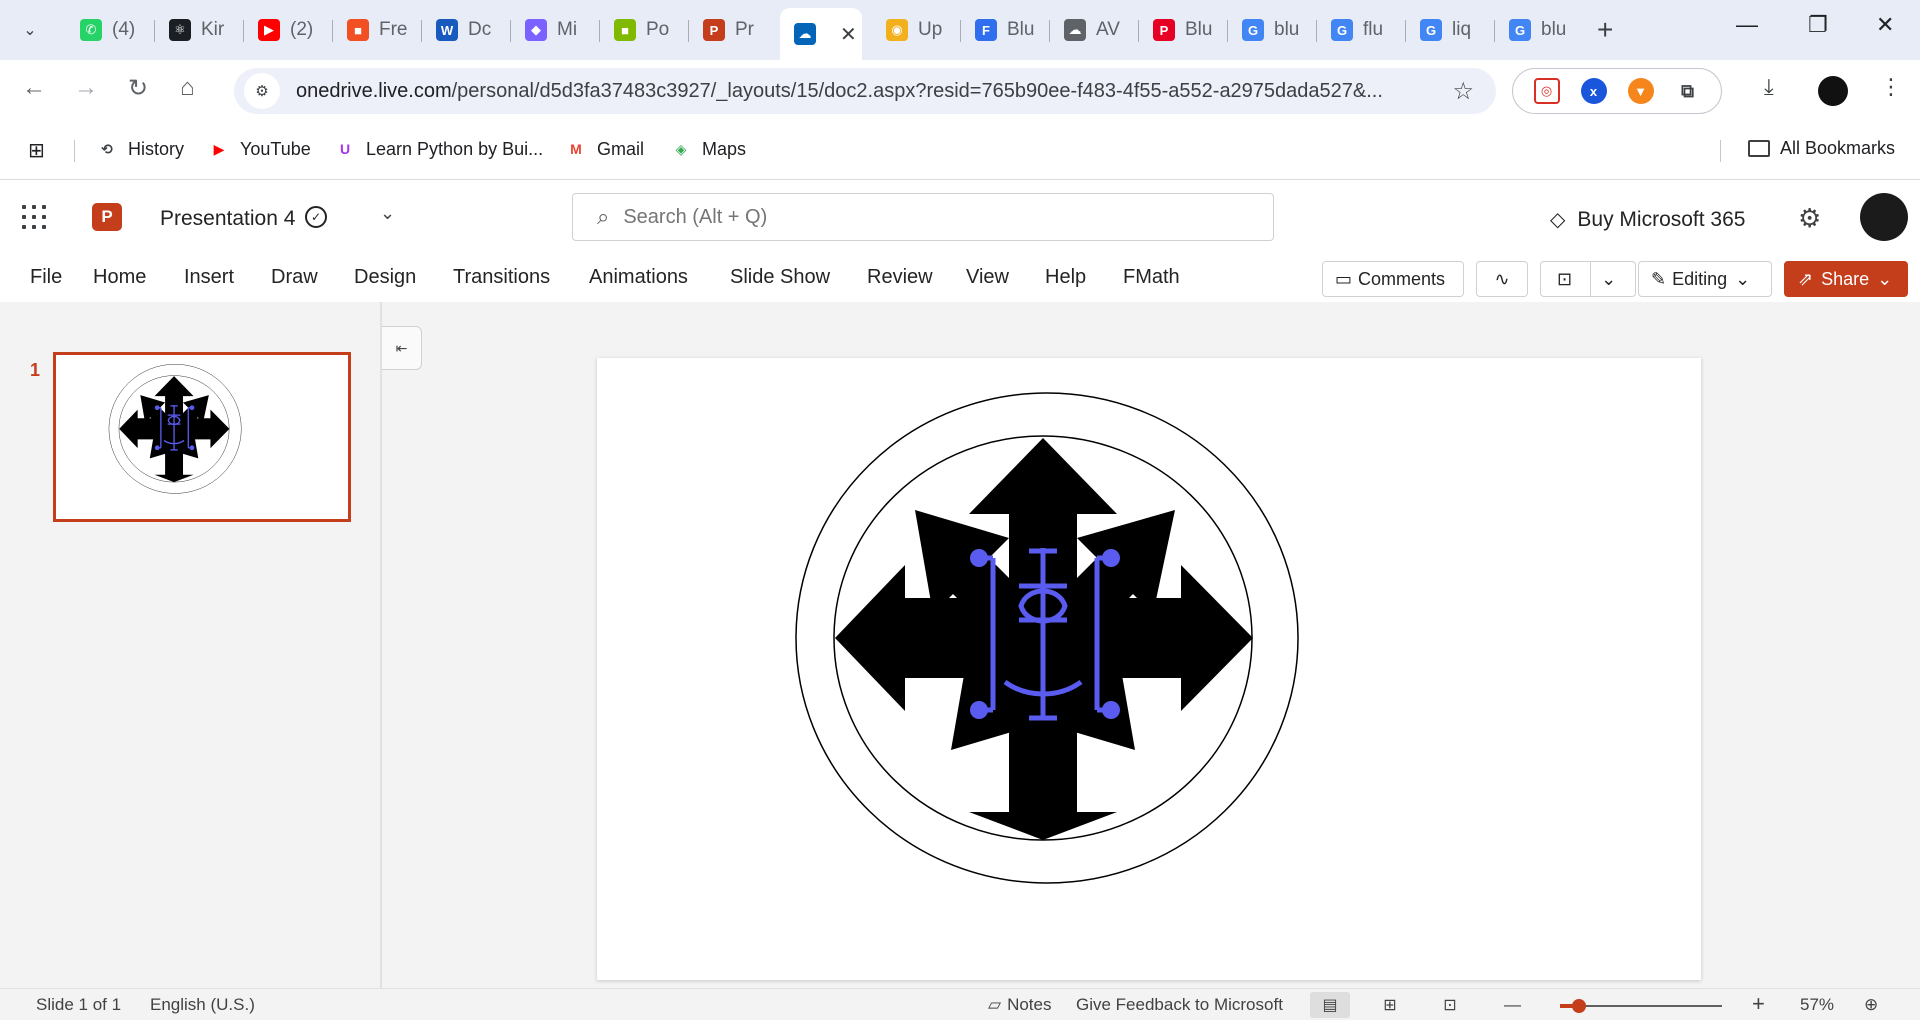 Image resolution: width=1920 pixels, height=1020 pixels. What do you see at coordinates (467, 30) in the screenshot?
I see `browser-tab: W Dc` at bounding box center [467, 30].